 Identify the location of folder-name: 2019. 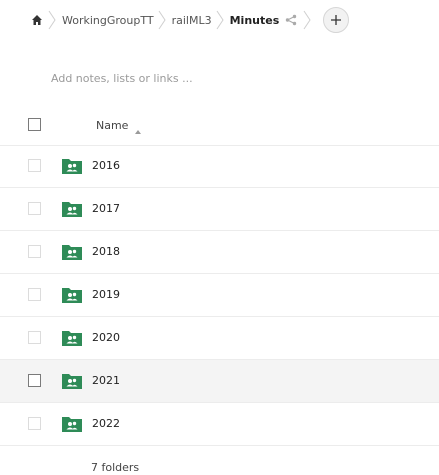
(106, 294).